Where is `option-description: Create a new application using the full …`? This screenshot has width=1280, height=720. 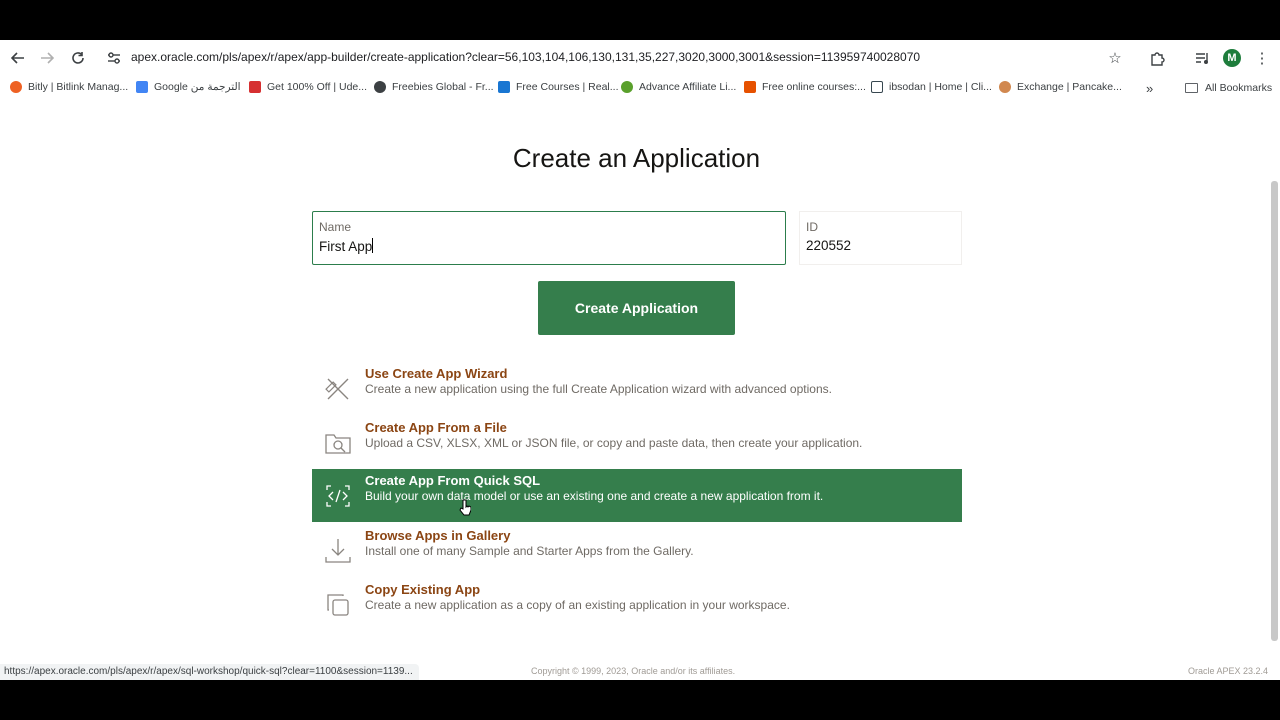 option-description: Create a new application using the full … is located at coordinates (598, 389).